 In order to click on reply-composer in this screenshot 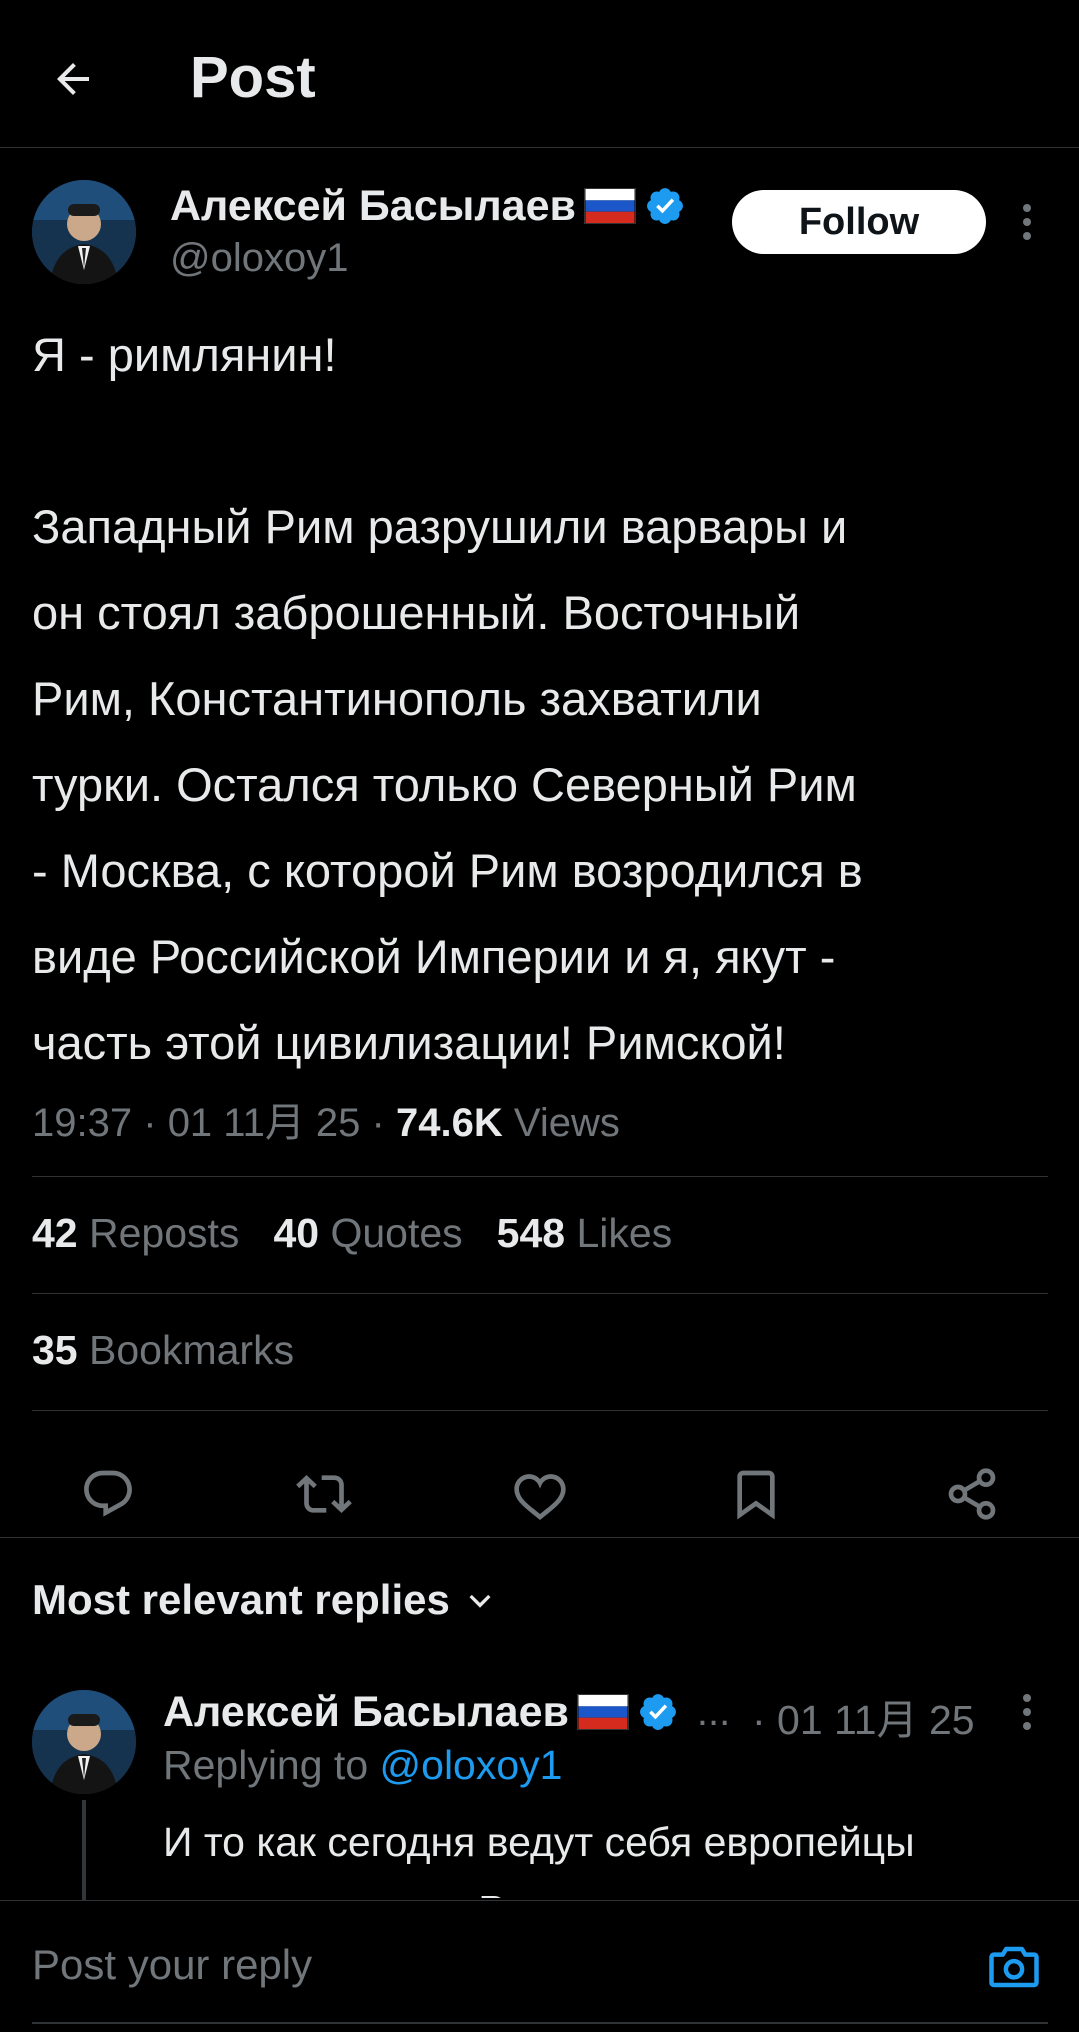, I will do `click(539, 1966)`.